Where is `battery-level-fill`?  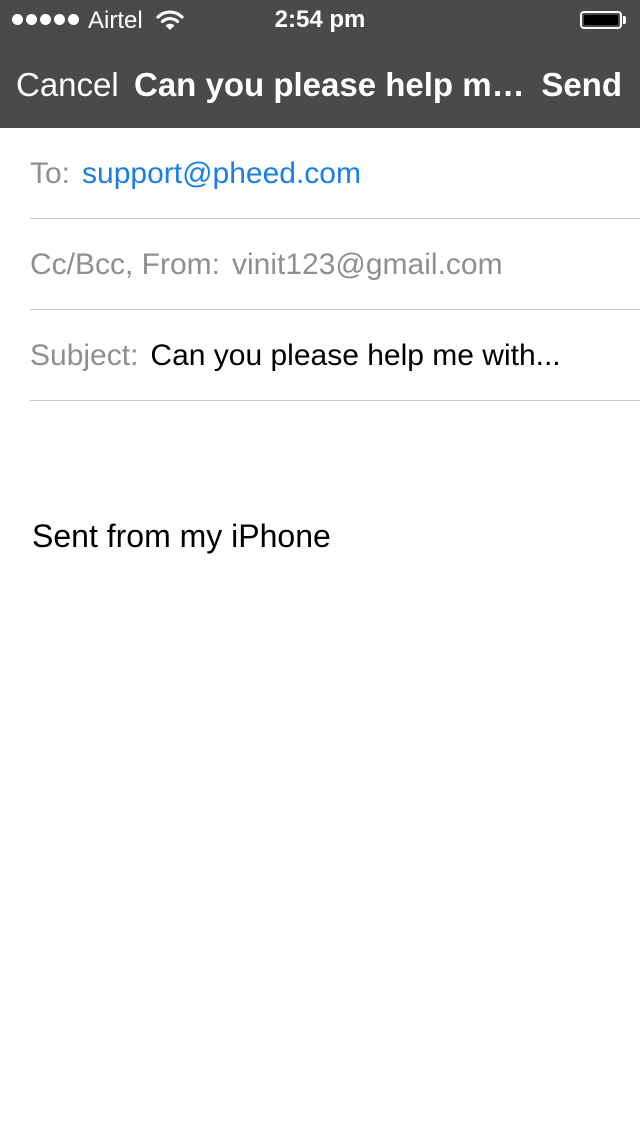 battery-level-fill is located at coordinates (601, 20).